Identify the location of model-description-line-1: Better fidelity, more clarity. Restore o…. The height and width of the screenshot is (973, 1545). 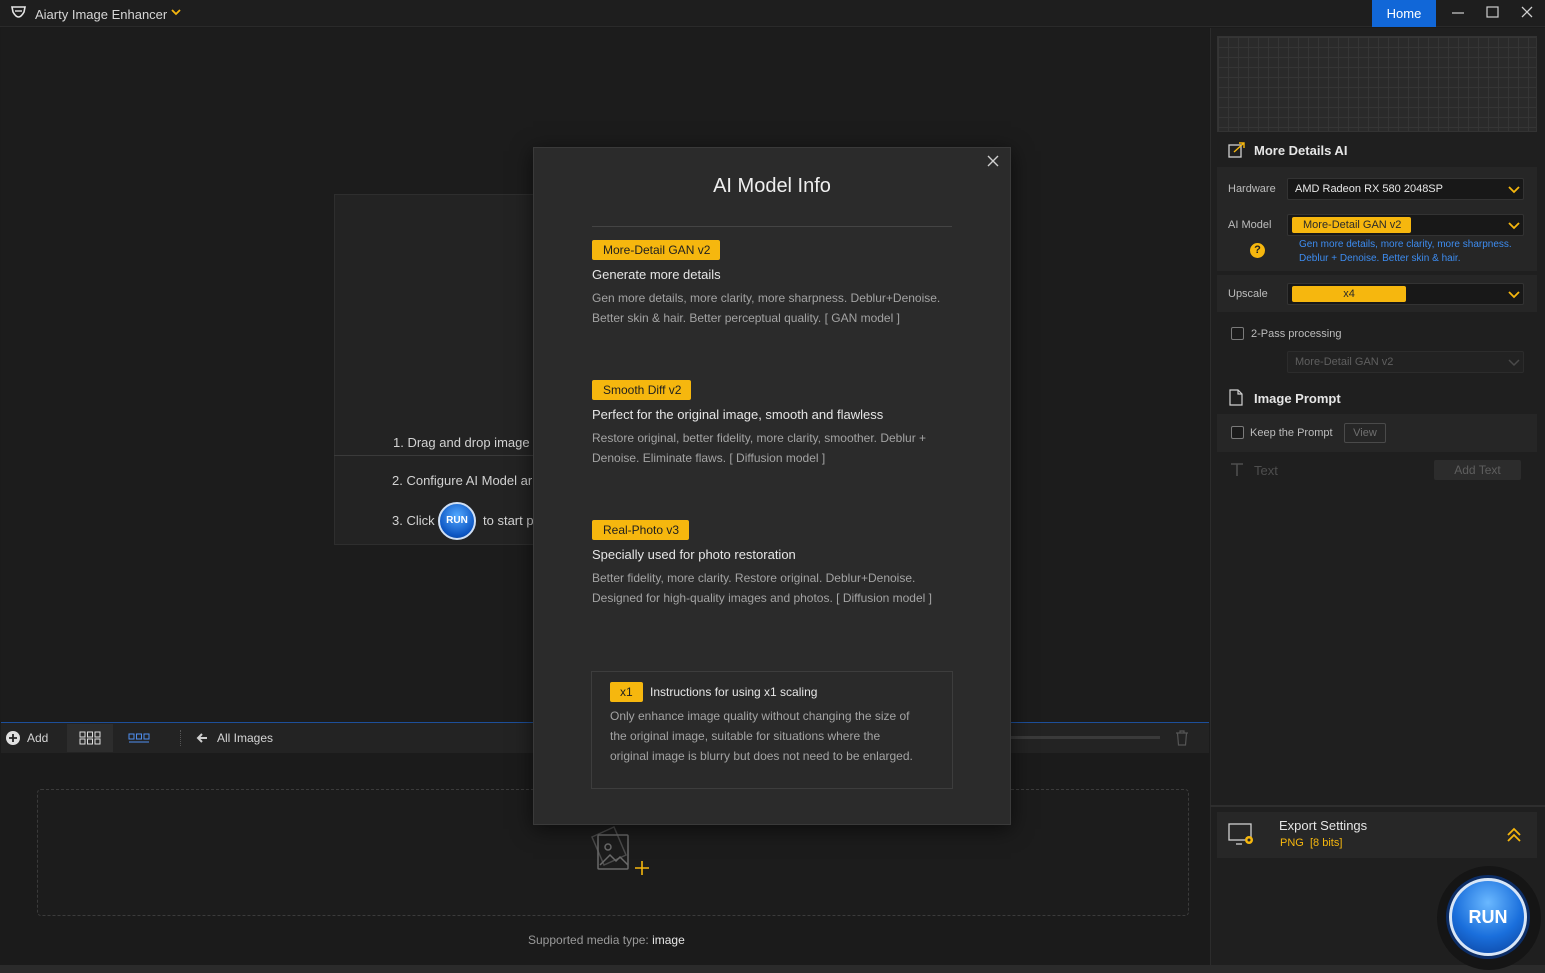
(754, 578).